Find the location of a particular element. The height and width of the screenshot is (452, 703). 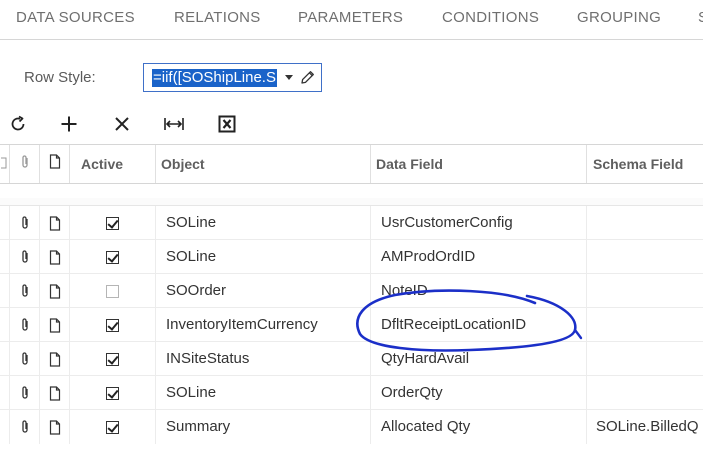

tab-conditions: CONDITIONS is located at coordinates (490, 17).